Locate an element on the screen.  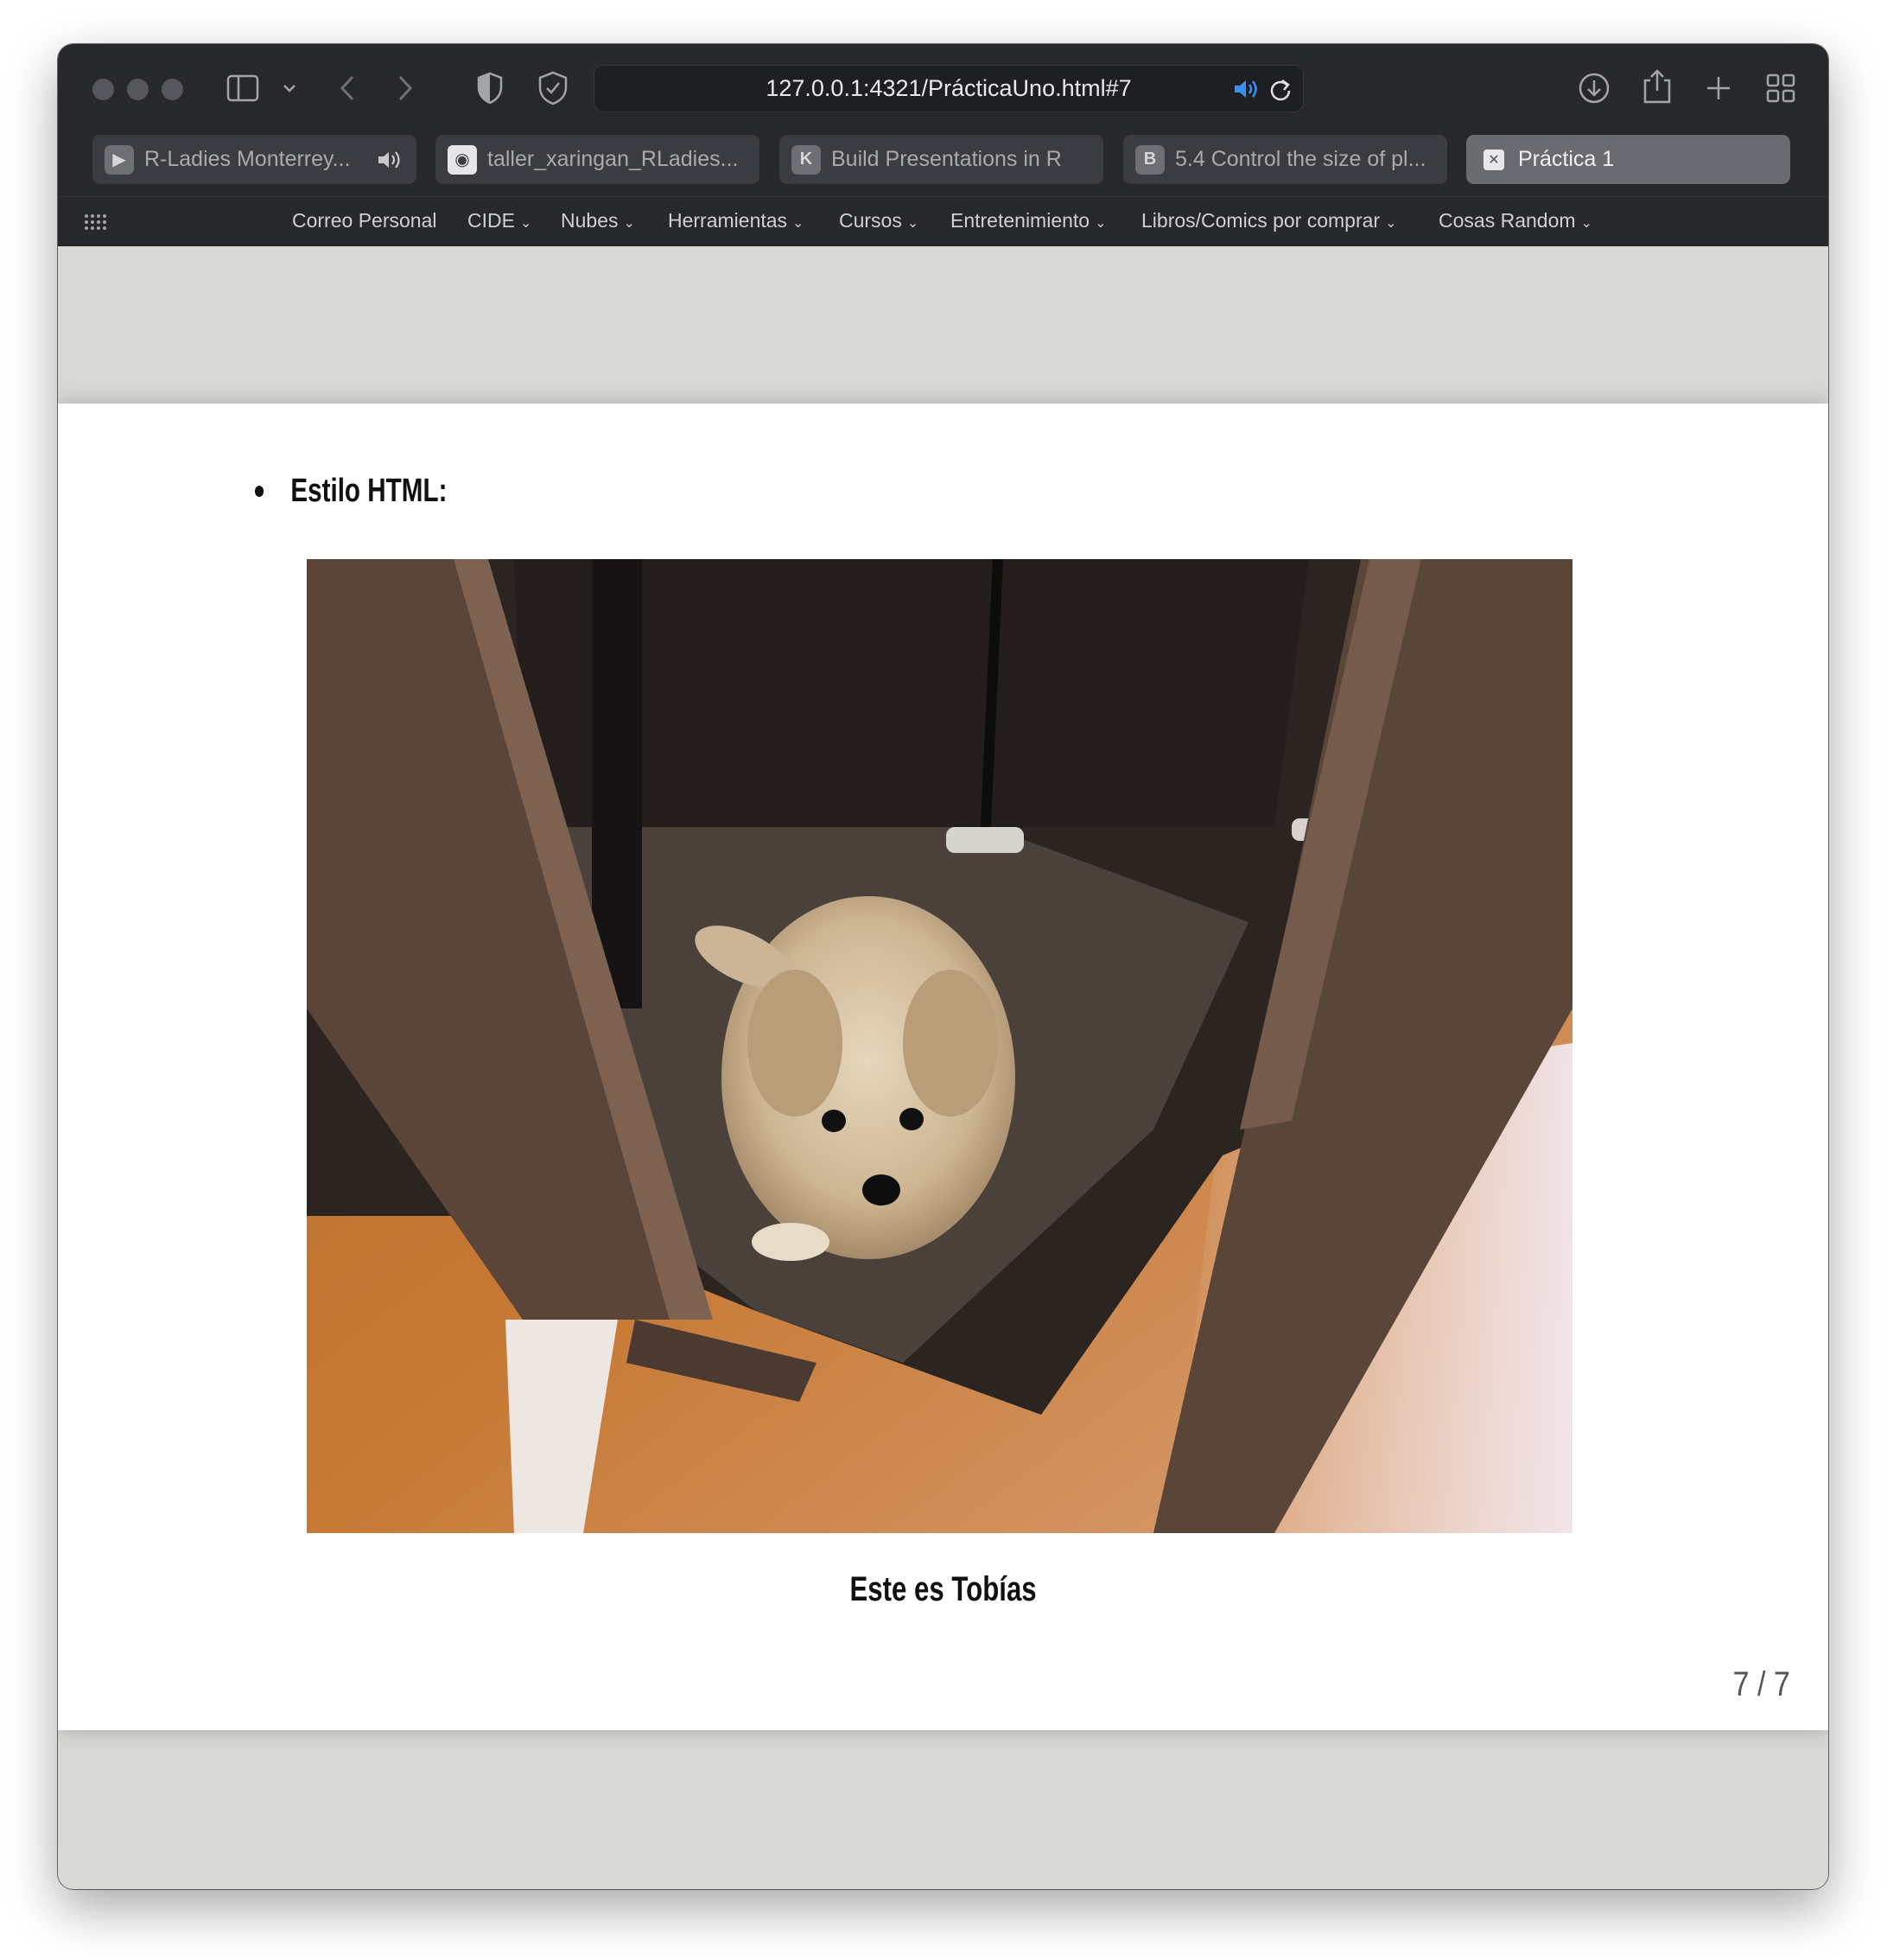
bookmark-cosas-random: Cosas Random ⌄ is located at coordinates (1516, 221).